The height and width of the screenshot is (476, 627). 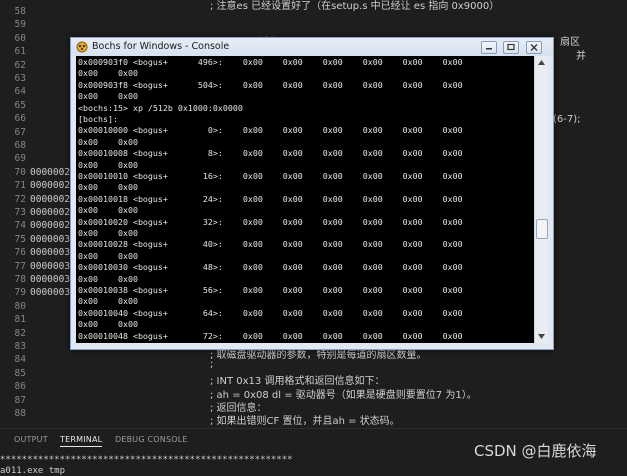 I want to click on code-line-84: ;, so click(x=212, y=364).